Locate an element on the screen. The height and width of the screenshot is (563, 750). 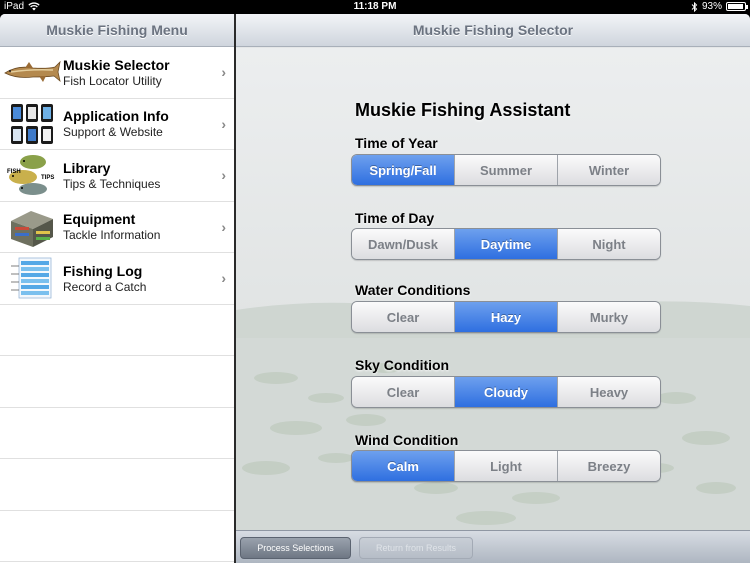
menu-item-subtitle: Tips & Techniques is located at coordinates (112, 183).